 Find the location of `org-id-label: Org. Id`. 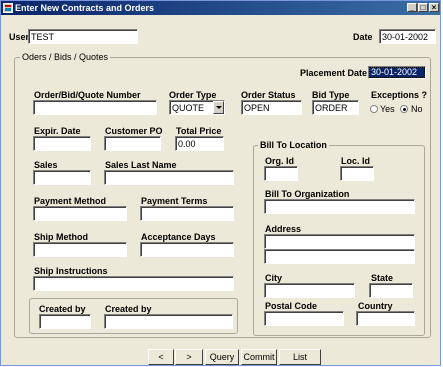

org-id-label: Org. Id is located at coordinates (279, 161).